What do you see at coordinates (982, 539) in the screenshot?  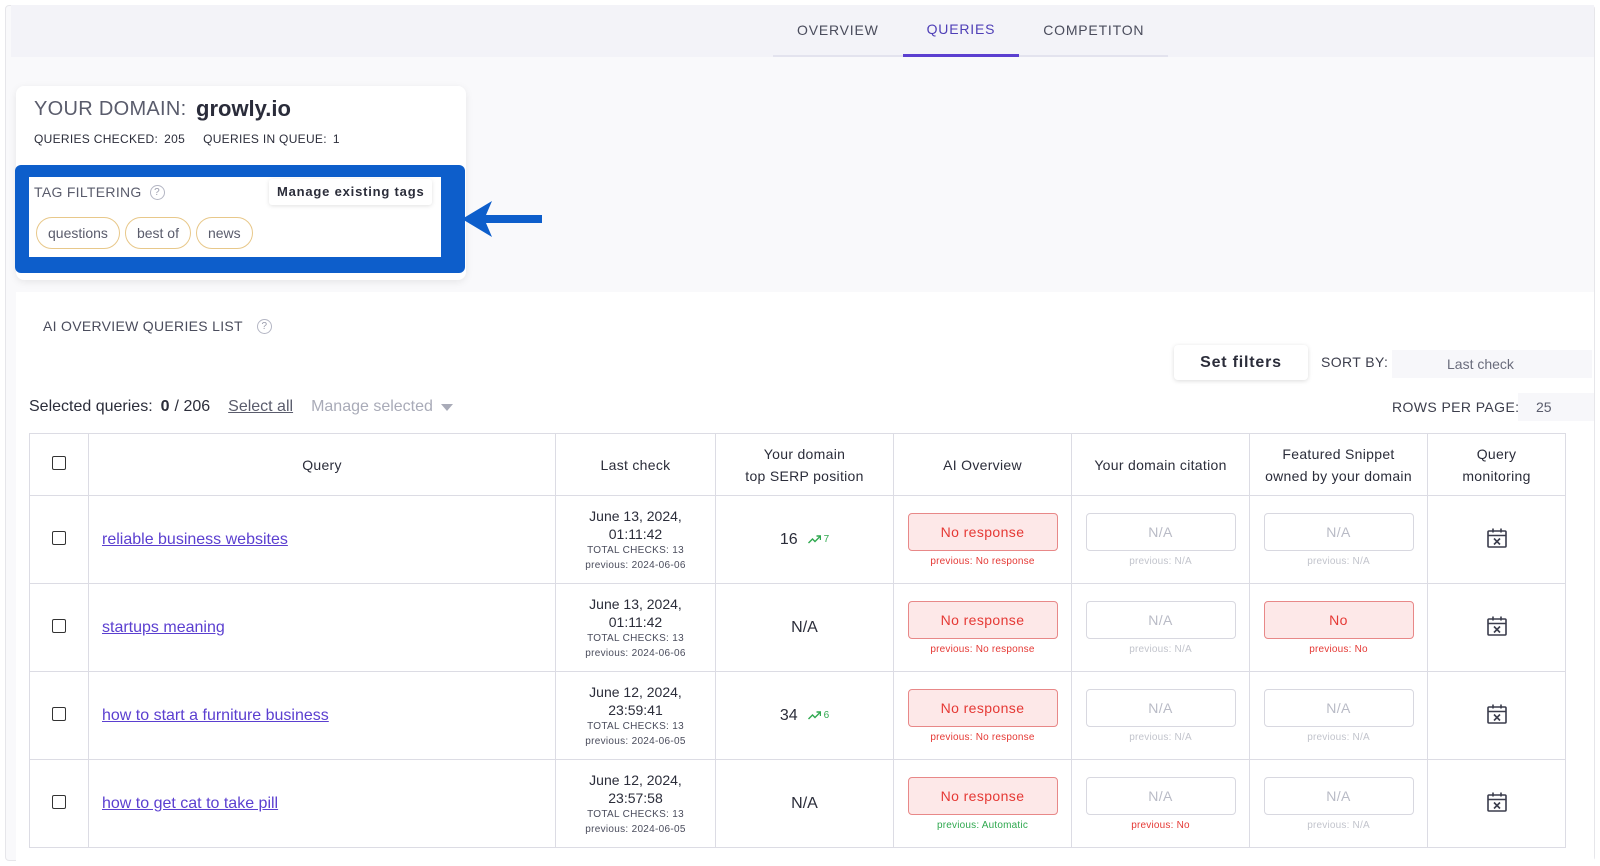 I see `ai-overview-cell: No response previous: No response` at bounding box center [982, 539].